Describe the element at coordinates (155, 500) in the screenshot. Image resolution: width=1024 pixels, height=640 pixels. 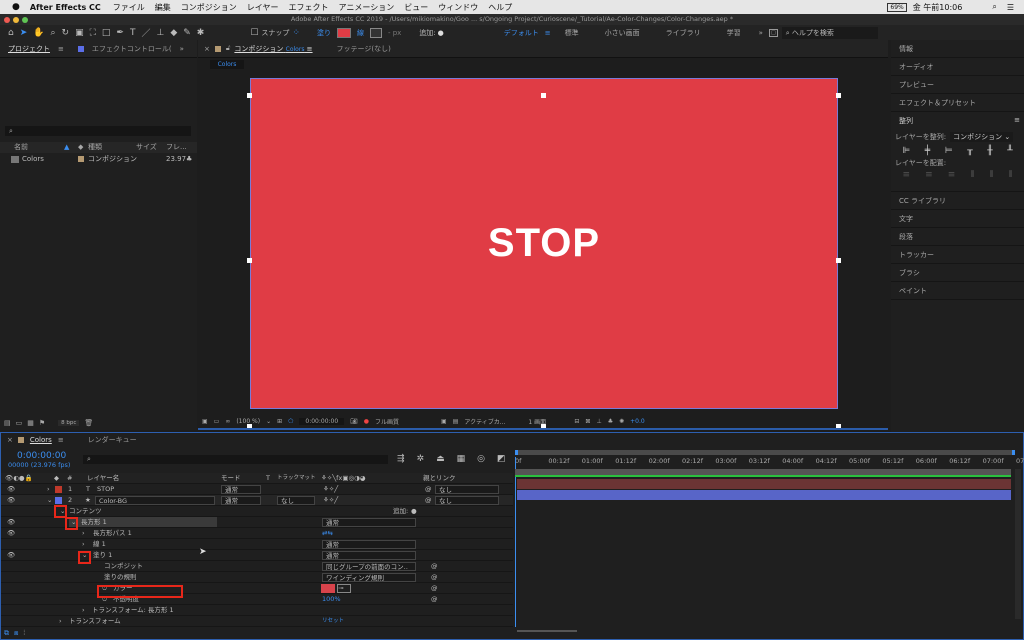
I see `layer-name: Color-BG` at that location.